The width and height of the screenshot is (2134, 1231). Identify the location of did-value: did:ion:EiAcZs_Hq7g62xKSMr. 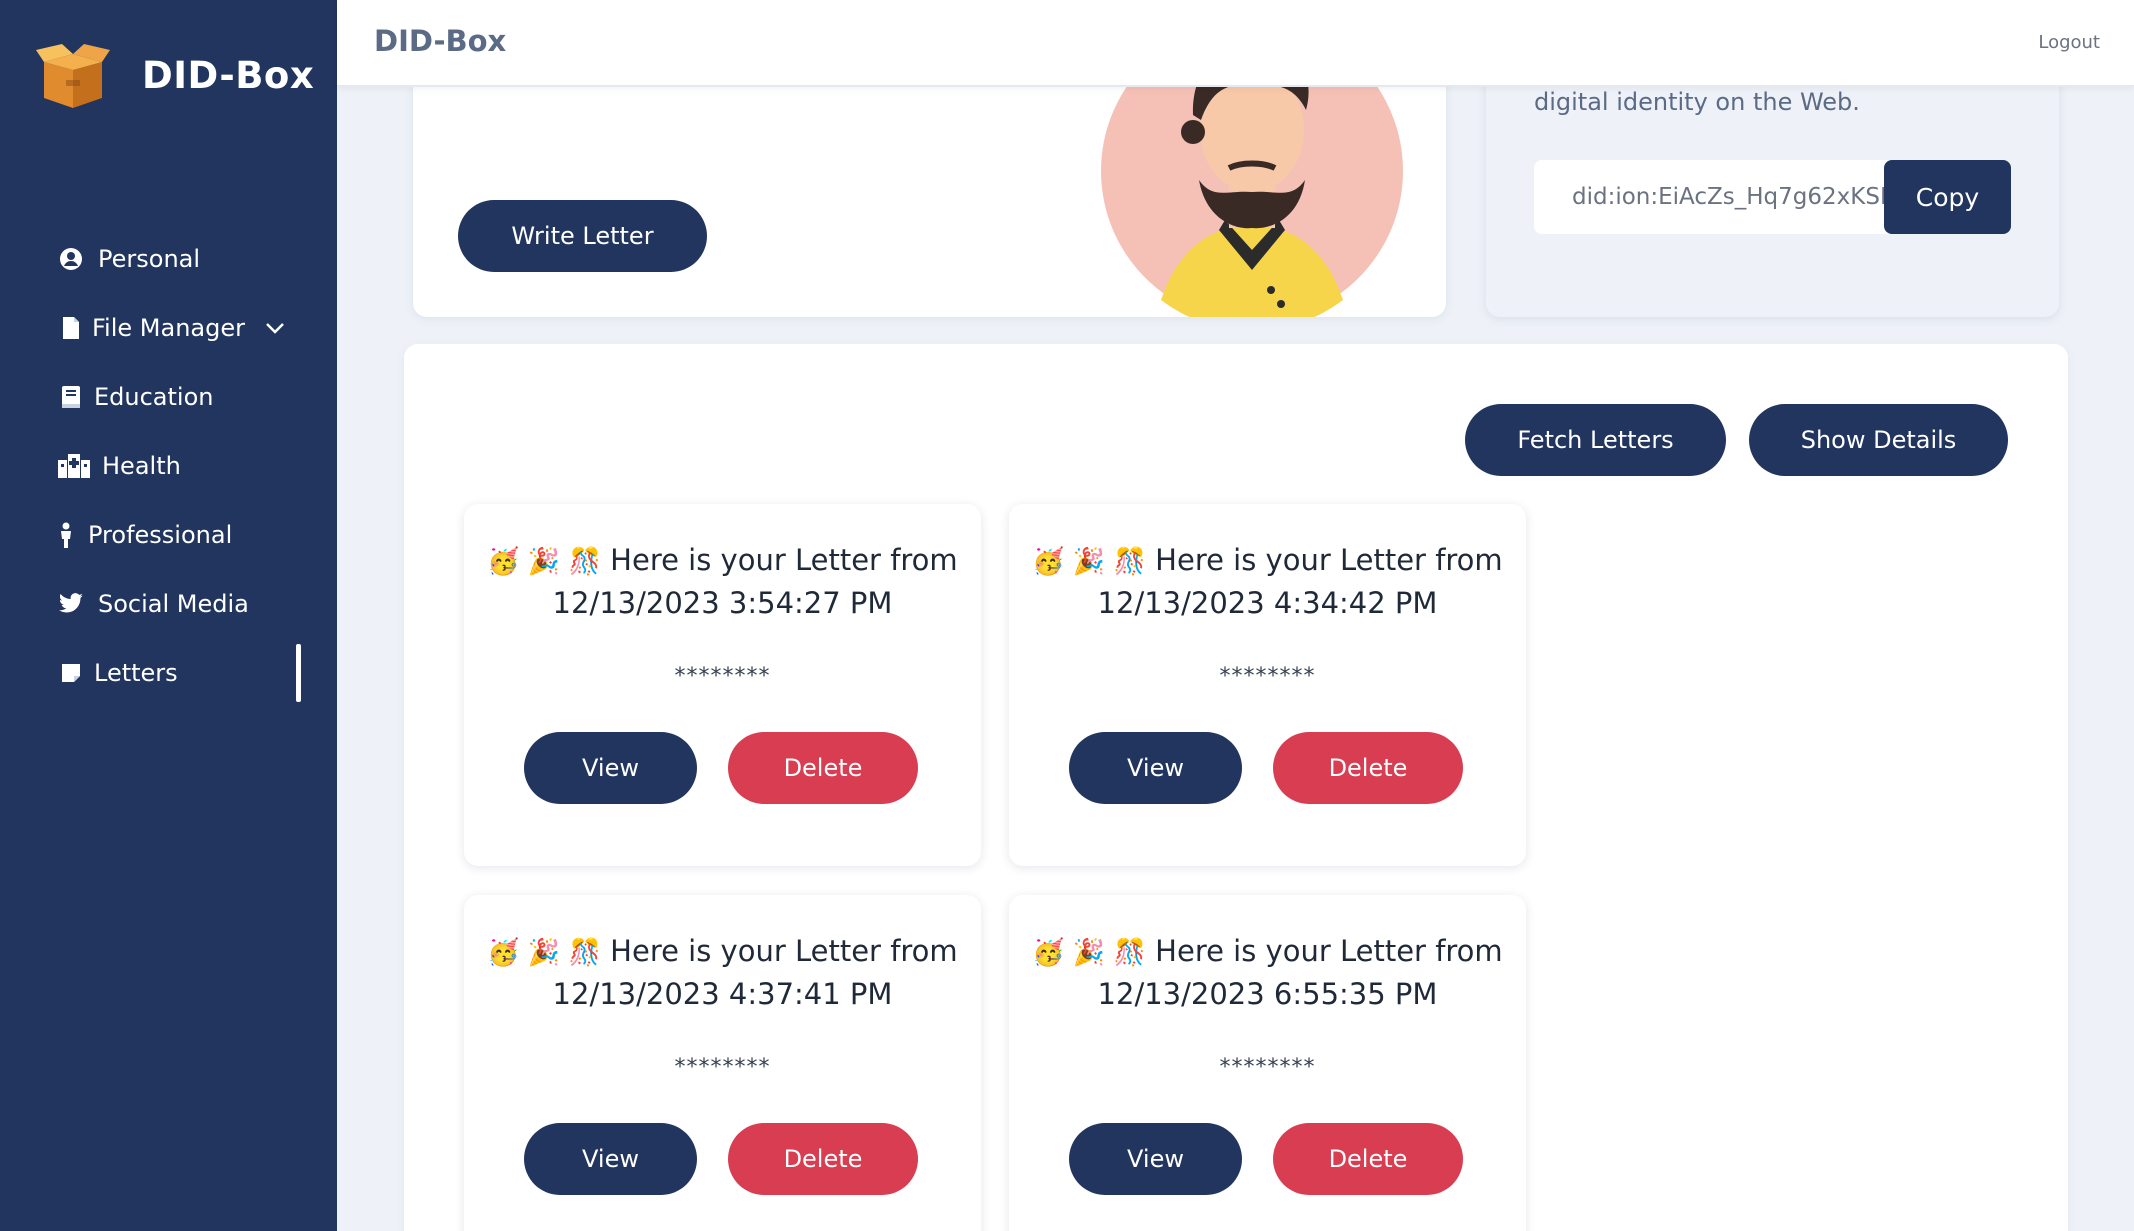
(1733, 197).